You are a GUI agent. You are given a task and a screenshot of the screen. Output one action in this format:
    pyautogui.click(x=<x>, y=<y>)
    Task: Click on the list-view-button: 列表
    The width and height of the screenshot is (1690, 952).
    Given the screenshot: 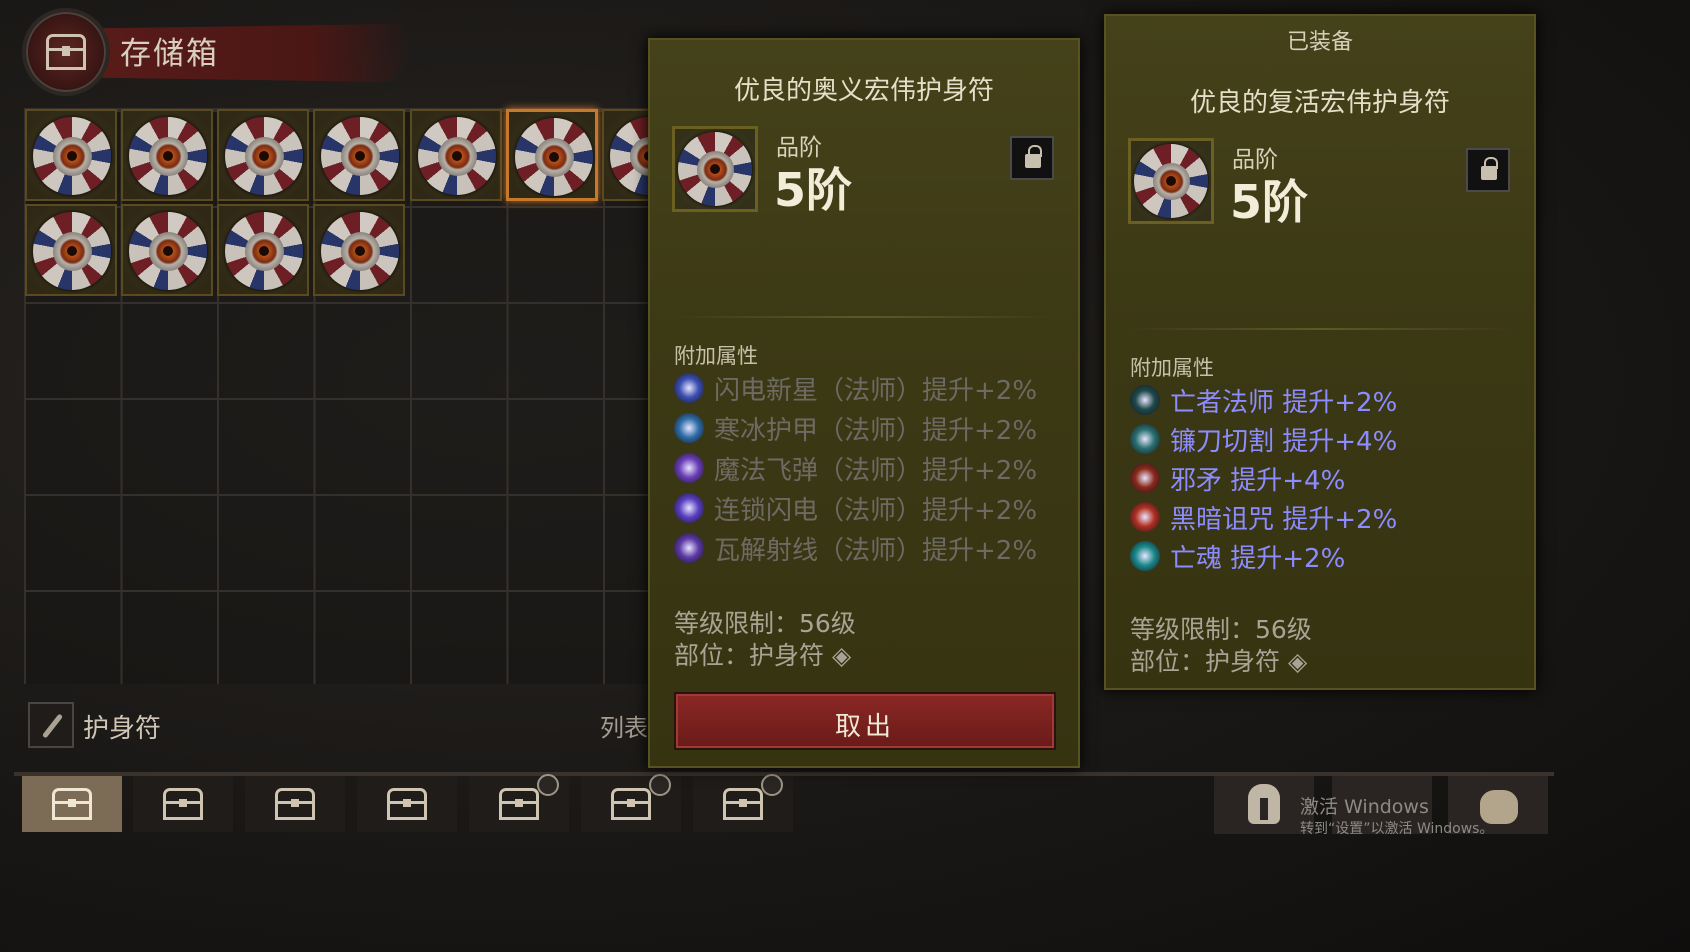 What is the action you would take?
    pyautogui.click(x=624, y=725)
    